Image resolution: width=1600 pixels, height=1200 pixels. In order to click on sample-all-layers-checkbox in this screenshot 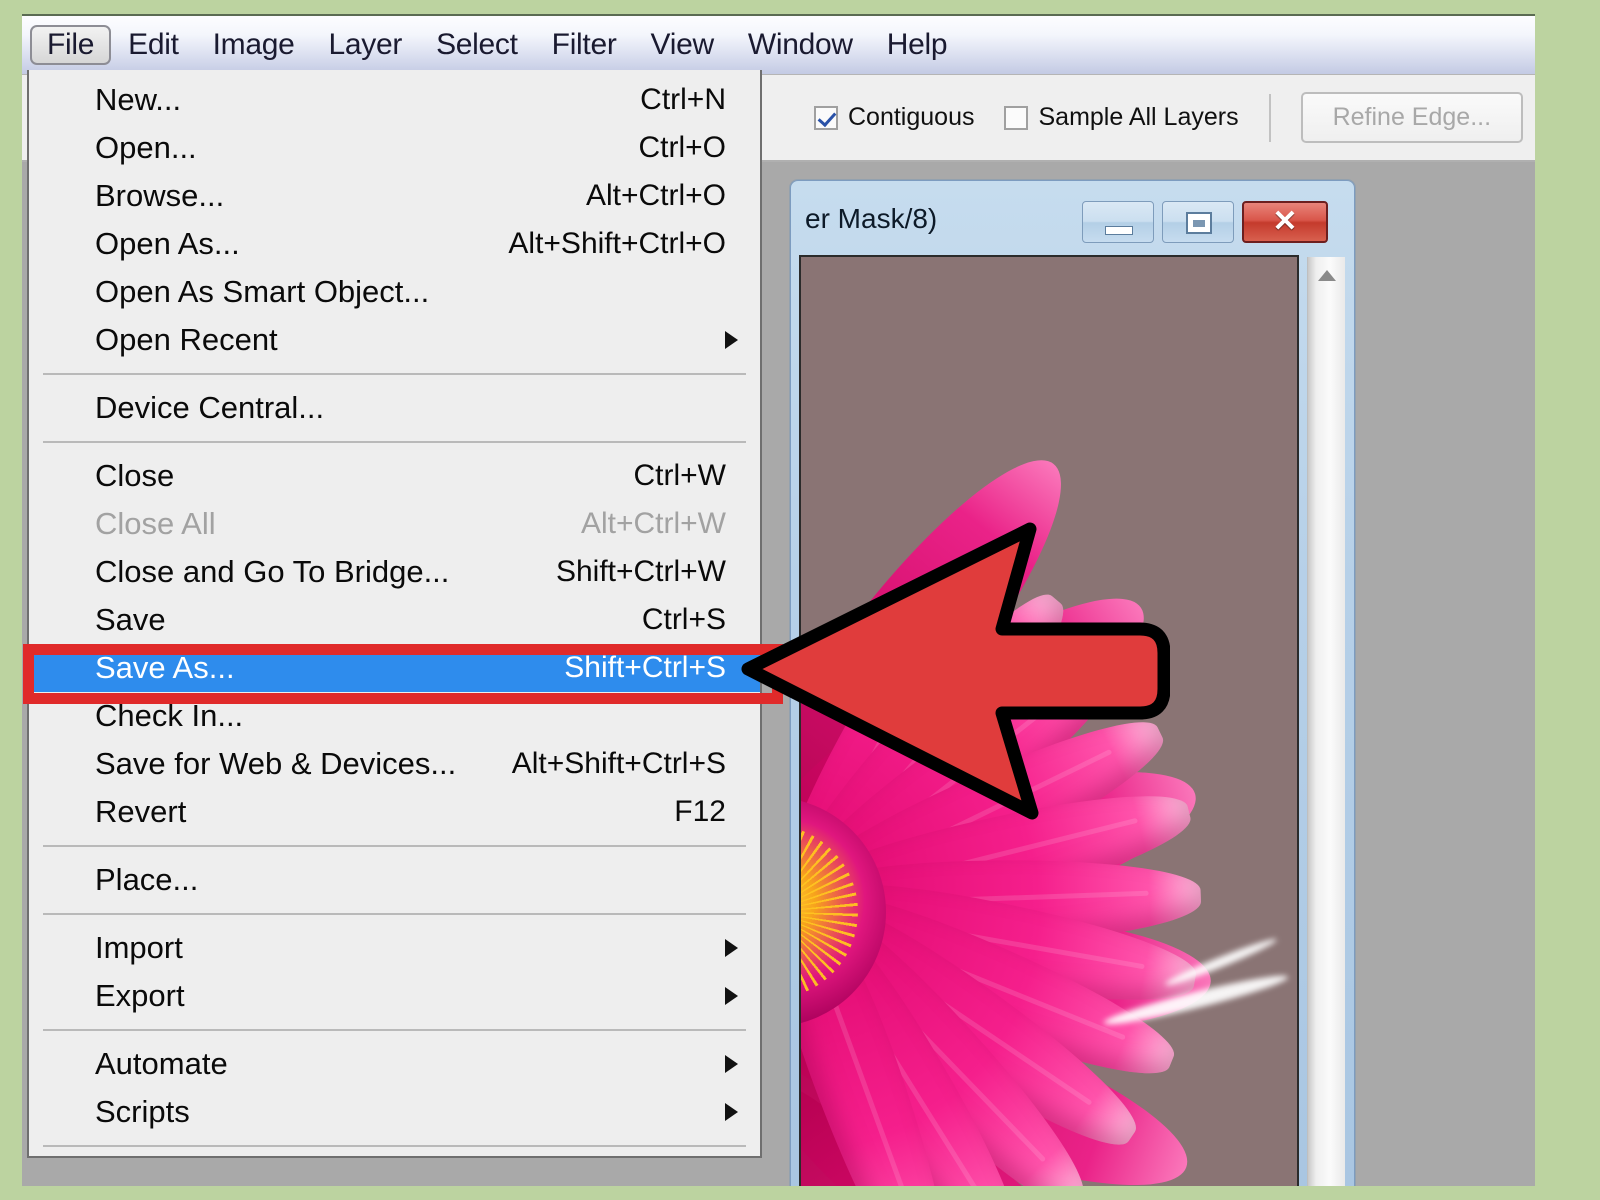, I will do `click(1016, 117)`.